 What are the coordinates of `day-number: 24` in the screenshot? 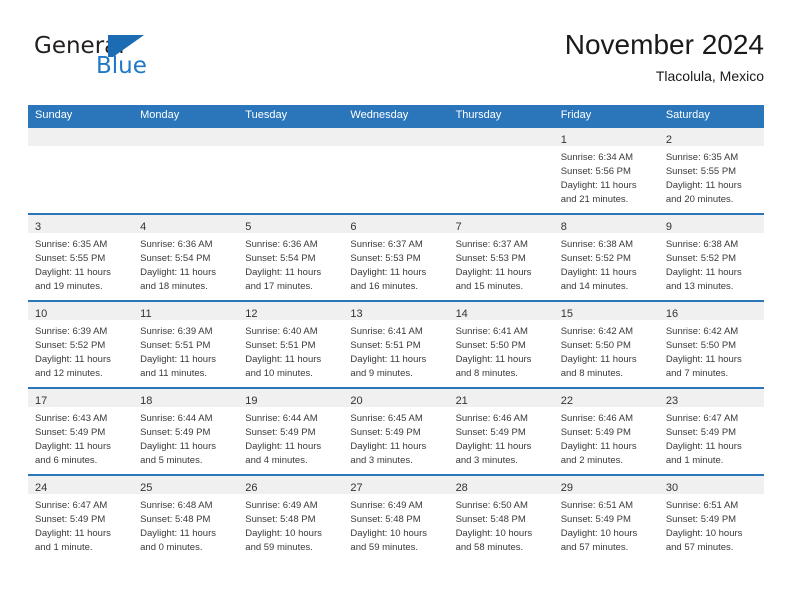 It's located at (41, 488).